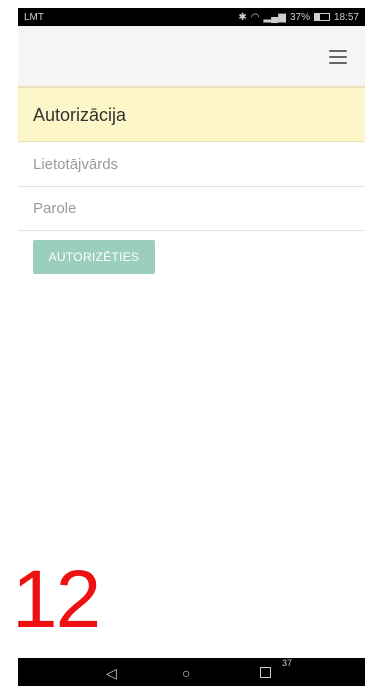 The width and height of the screenshot is (365, 686). What do you see at coordinates (317, 17) in the screenshot?
I see `battery-fill` at bounding box center [317, 17].